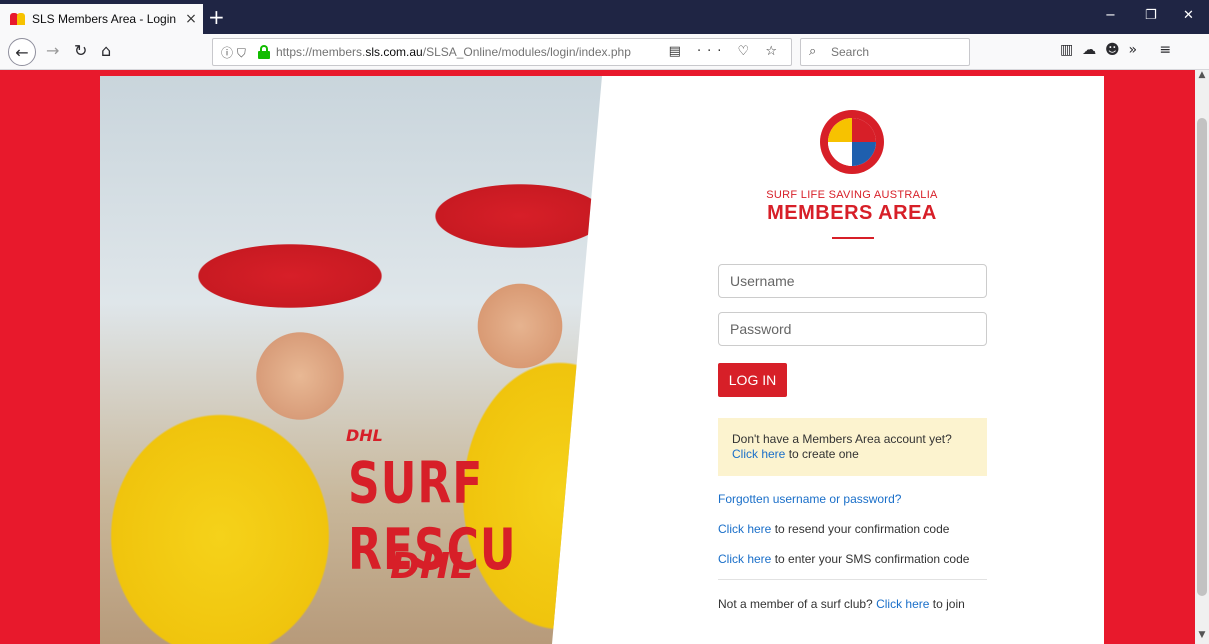 The height and width of the screenshot is (644, 1209). What do you see at coordinates (1151, 15) in the screenshot?
I see `restore-icon: ❐` at bounding box center [1151, 15].